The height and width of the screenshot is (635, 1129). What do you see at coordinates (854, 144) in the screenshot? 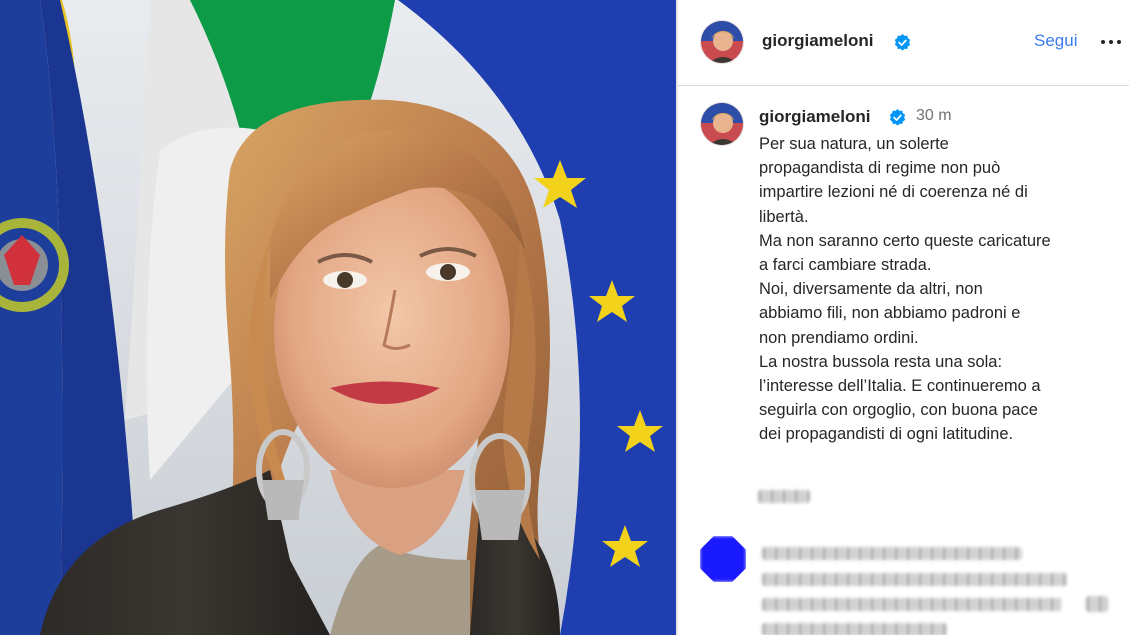
I see `caption-line: Per sua natura, un solerte` at bounding box center [854, 144].